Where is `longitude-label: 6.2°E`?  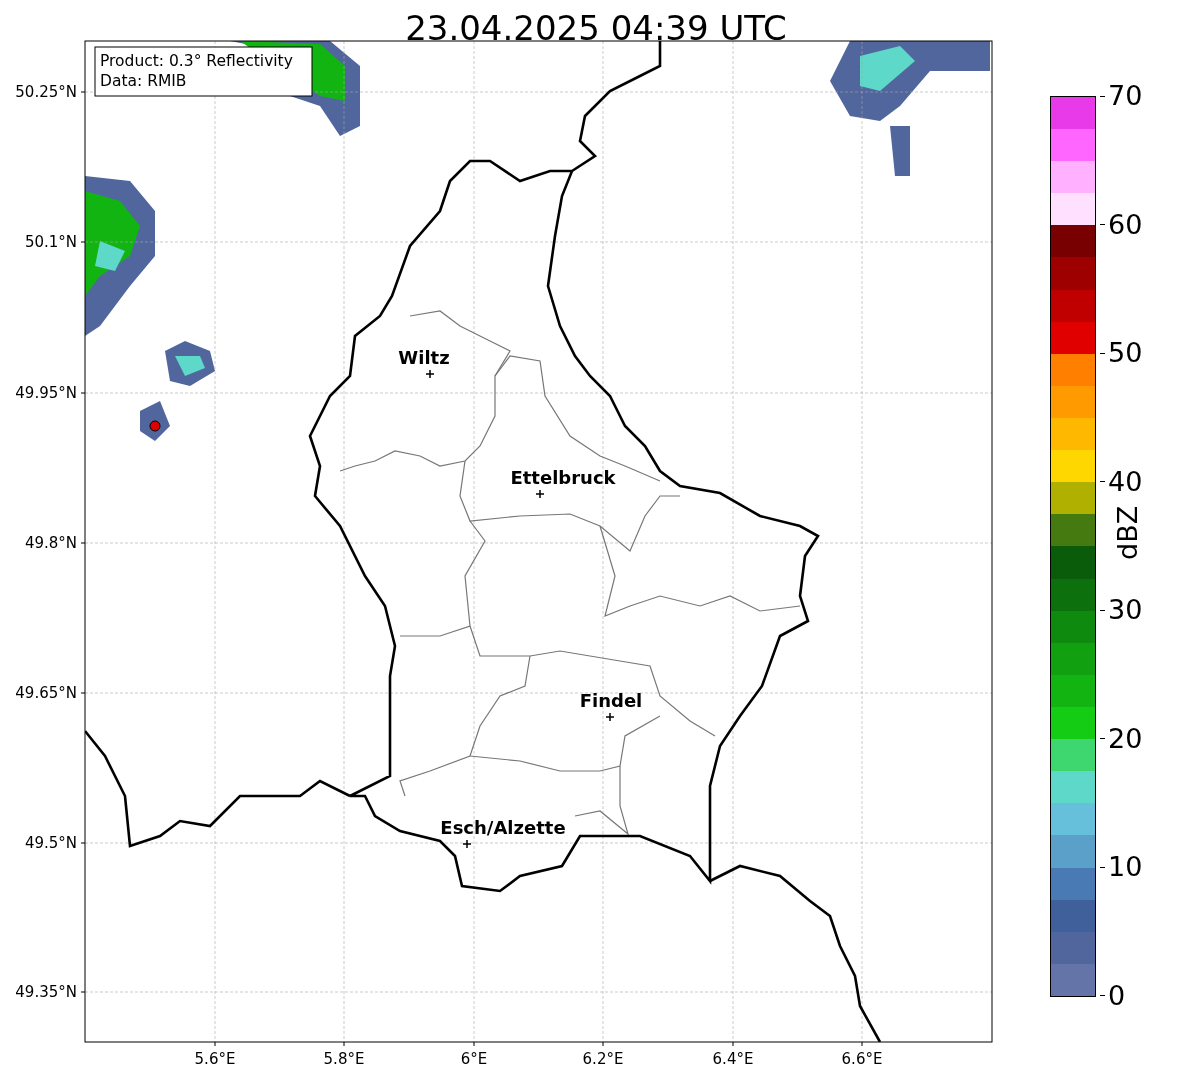 longitude-label: 6.2°E is located at coordinates (603, 1059).